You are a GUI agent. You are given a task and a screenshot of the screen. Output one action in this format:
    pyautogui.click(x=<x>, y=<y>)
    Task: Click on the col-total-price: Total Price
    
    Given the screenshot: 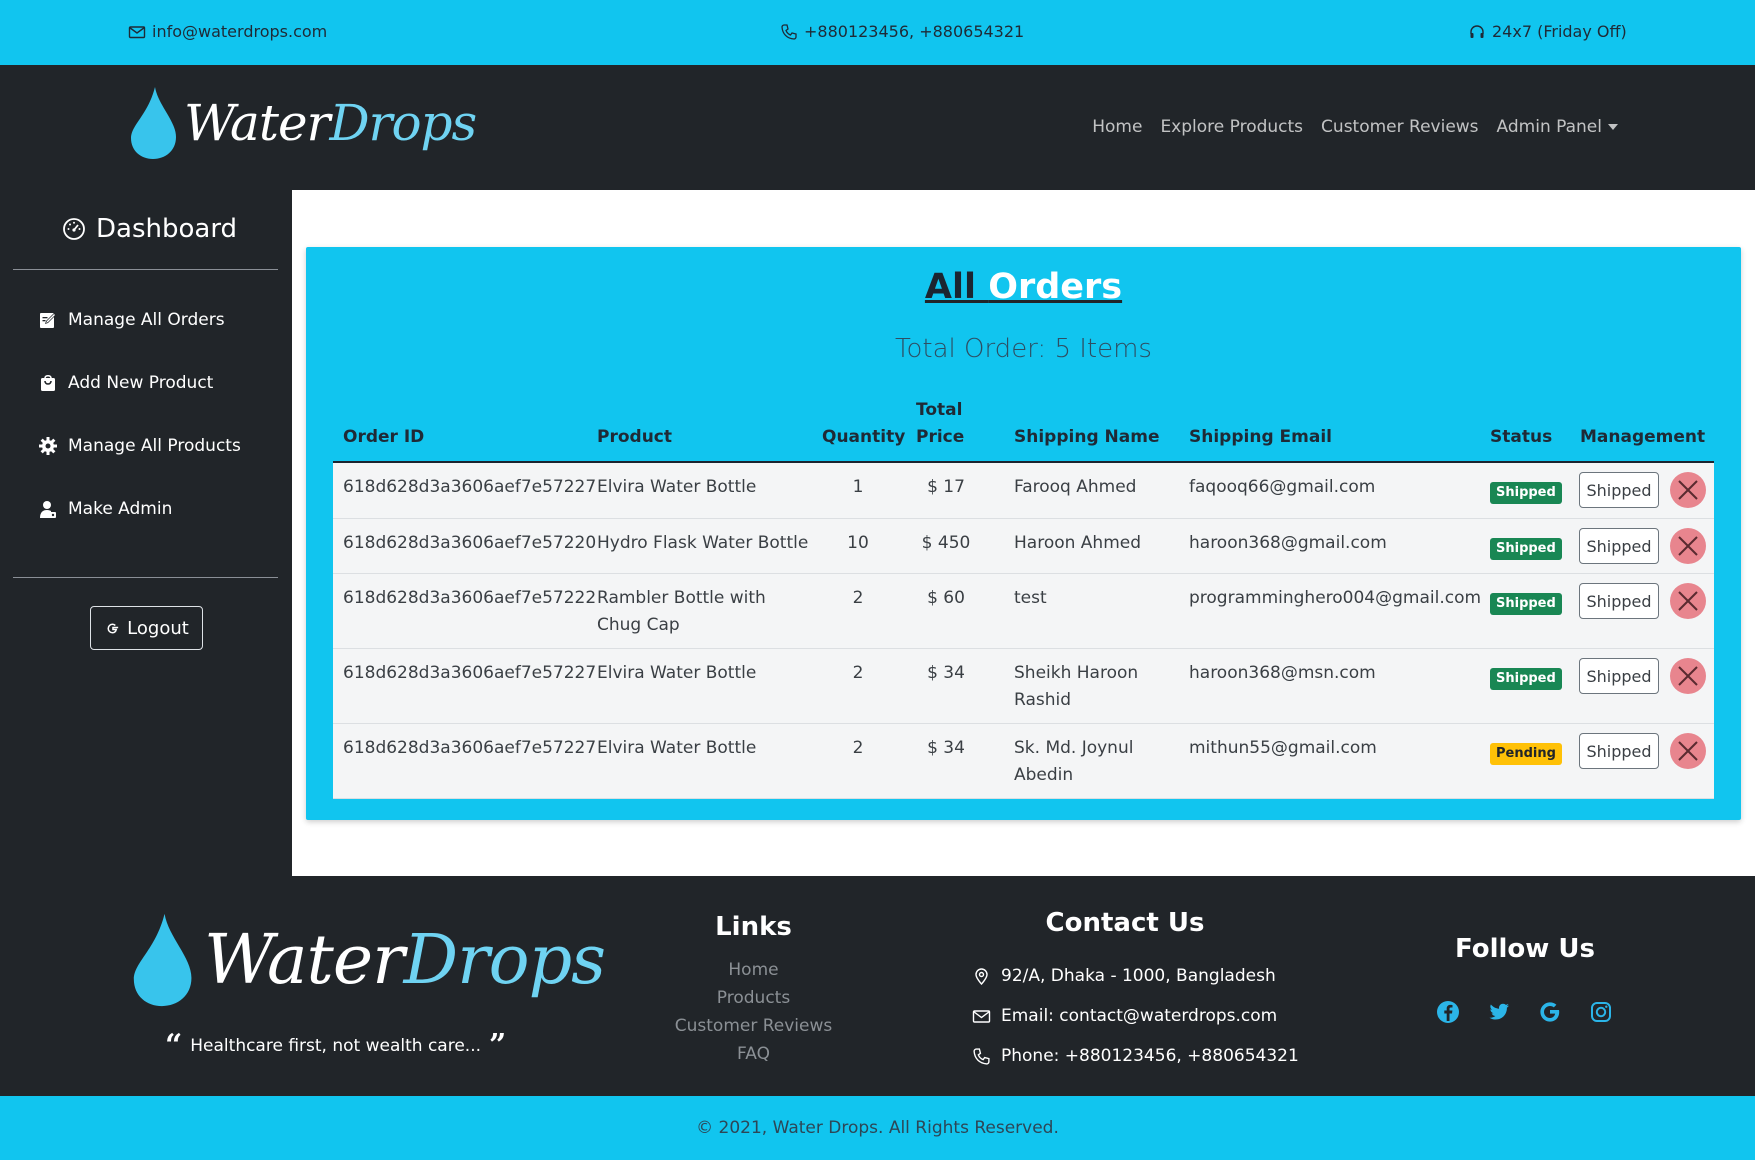 What is the action you would take?
    pyautogui.click(x=940, y=424)
    